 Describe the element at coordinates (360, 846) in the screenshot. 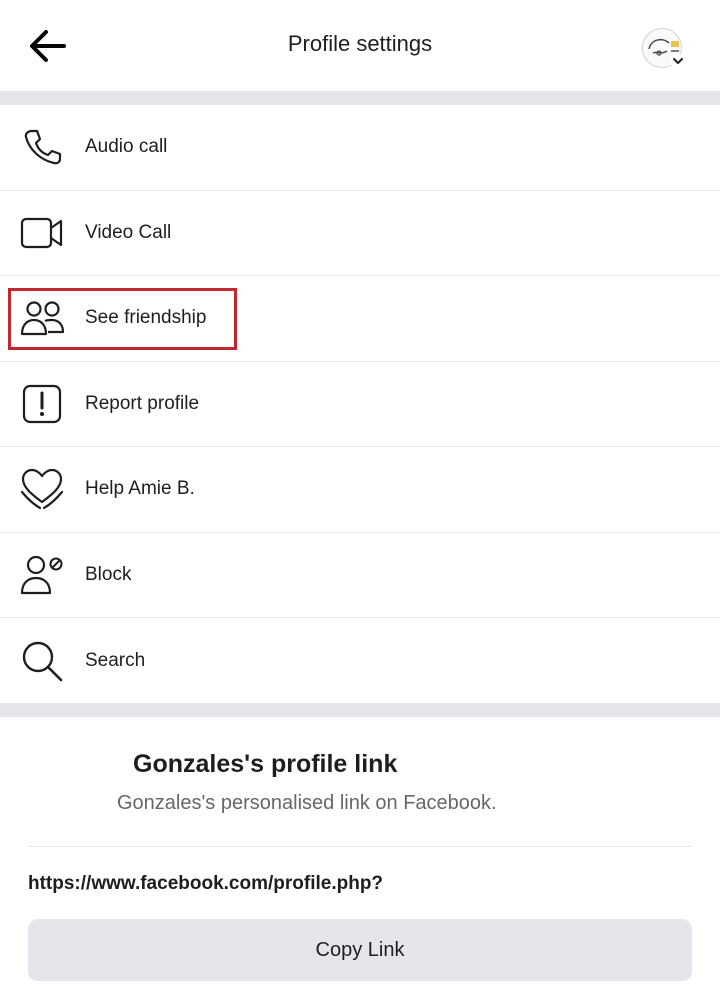

I see `divider` at that location.